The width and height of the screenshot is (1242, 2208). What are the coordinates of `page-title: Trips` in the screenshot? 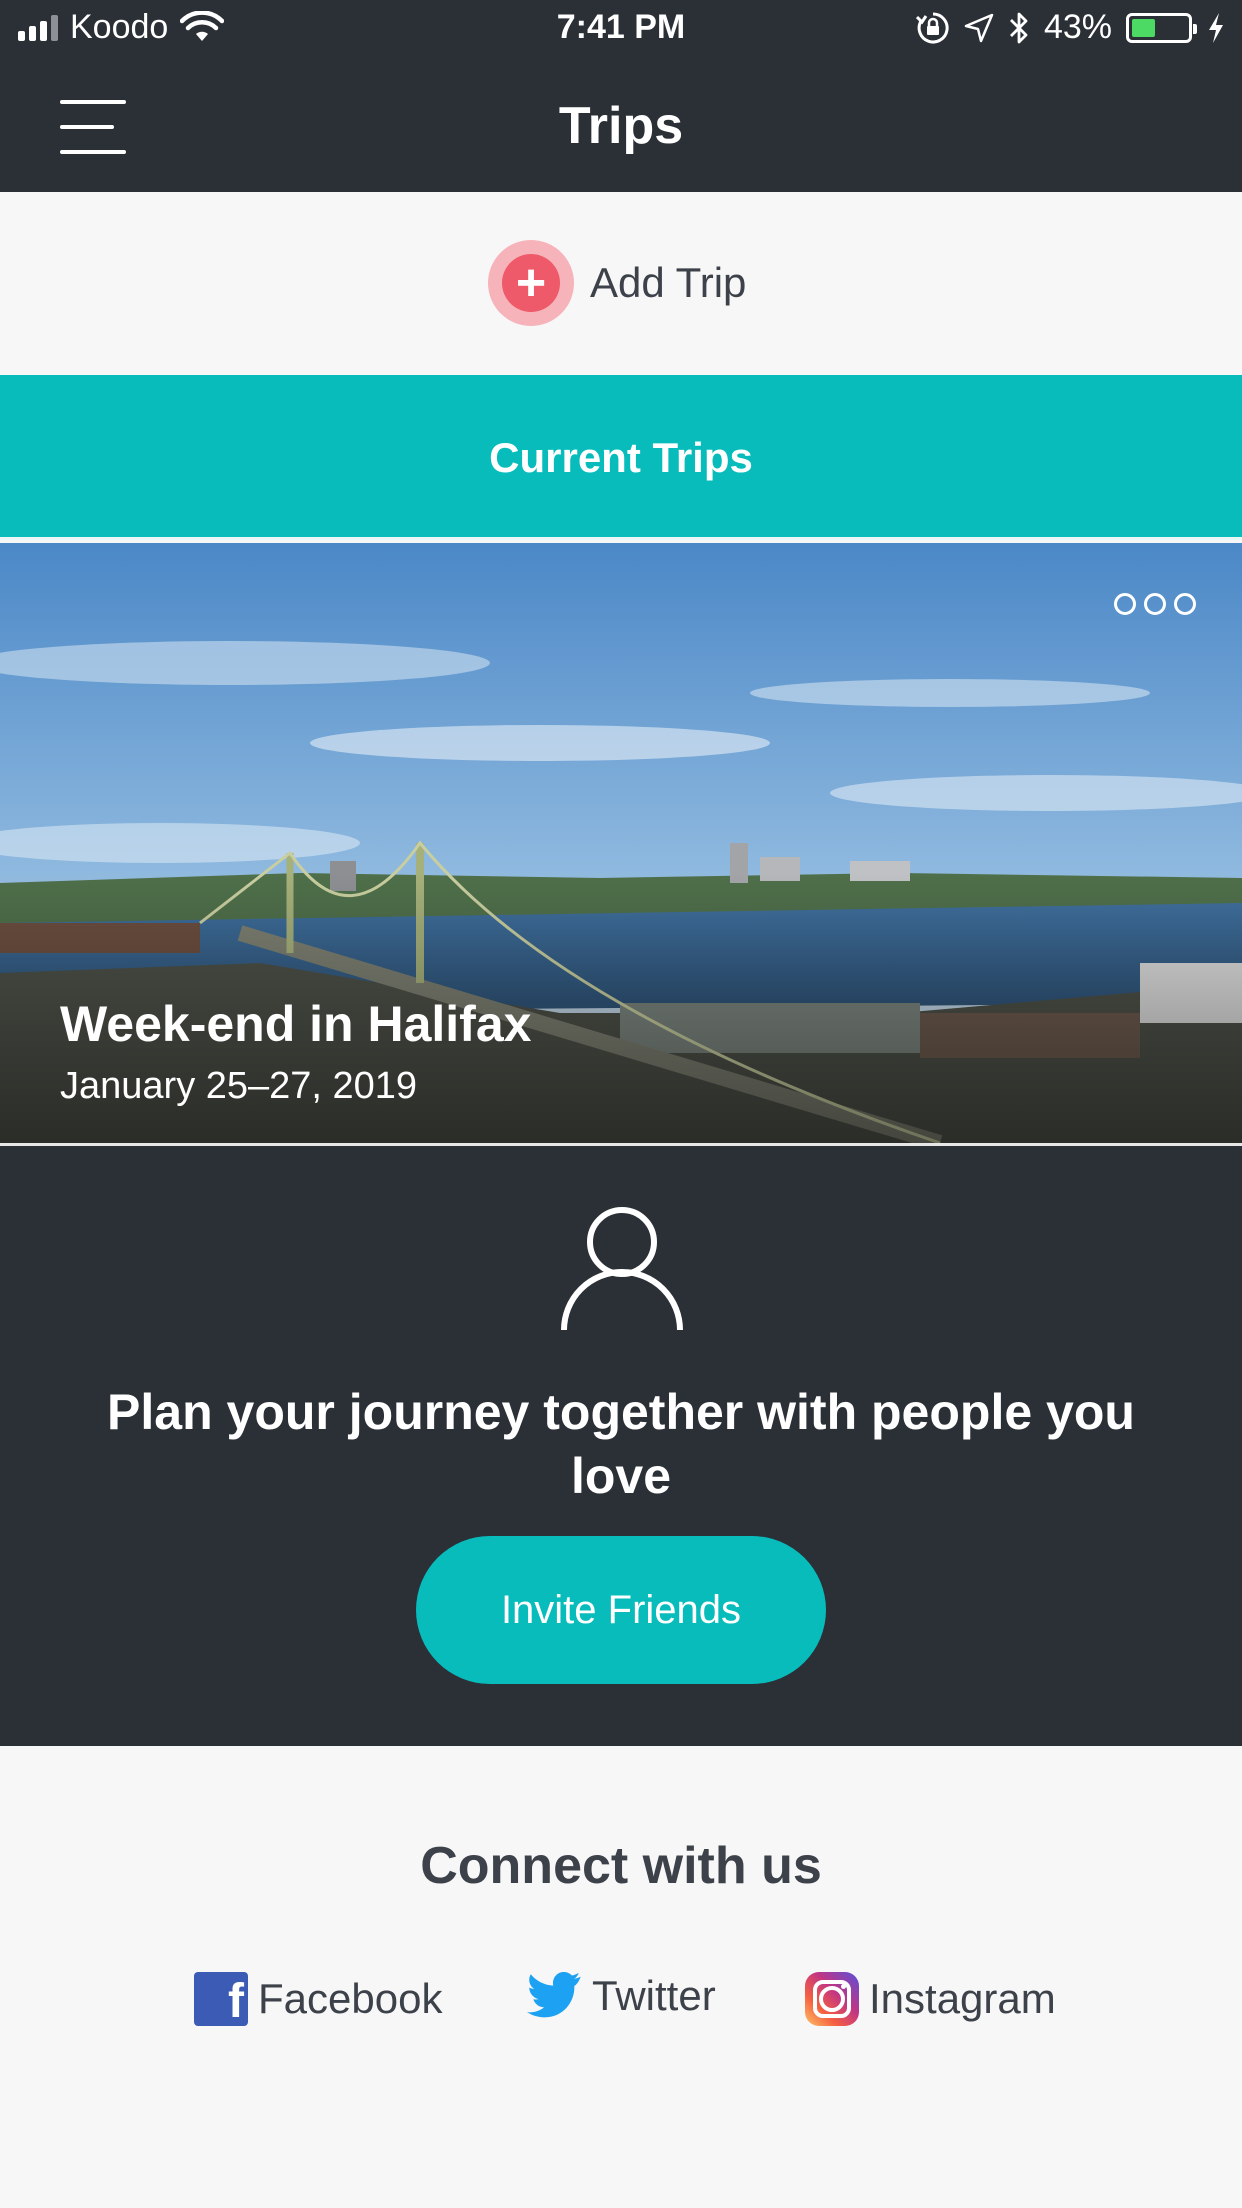 It's located at (621, 126).